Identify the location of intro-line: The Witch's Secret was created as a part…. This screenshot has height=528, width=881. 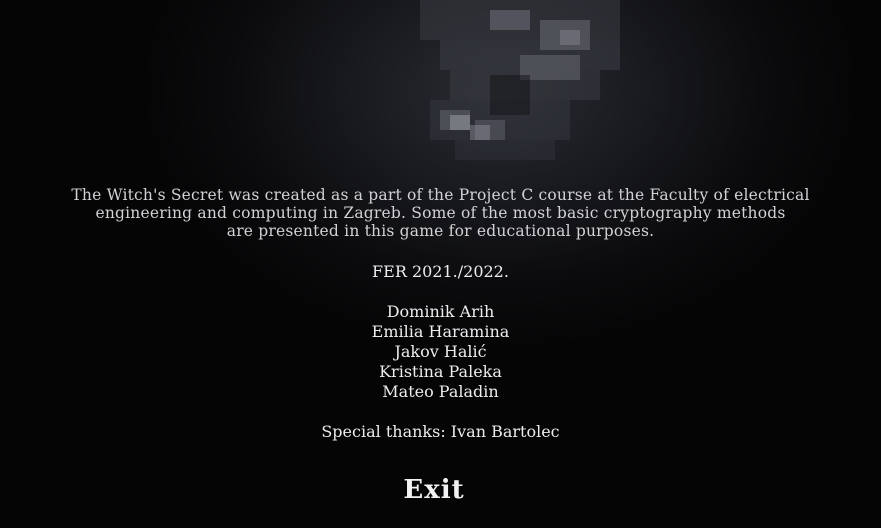
(440, 195).